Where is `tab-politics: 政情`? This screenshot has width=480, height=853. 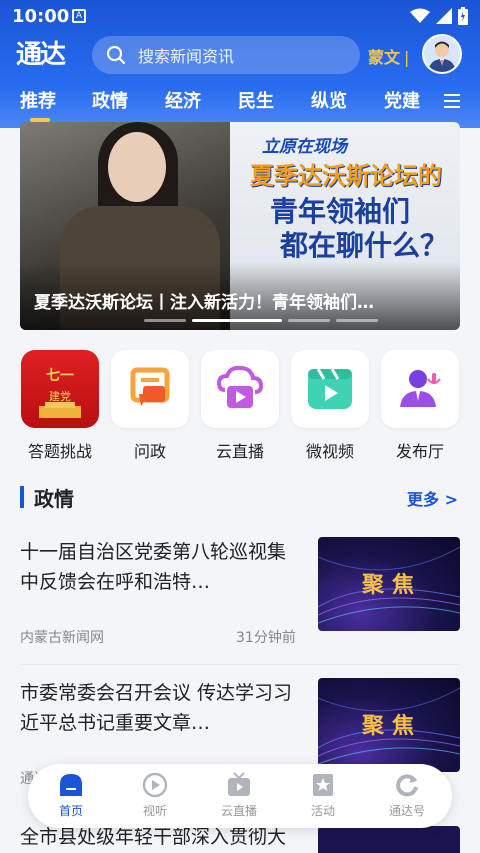
tab-politics: 政情 is located at coordinates (110, 102).